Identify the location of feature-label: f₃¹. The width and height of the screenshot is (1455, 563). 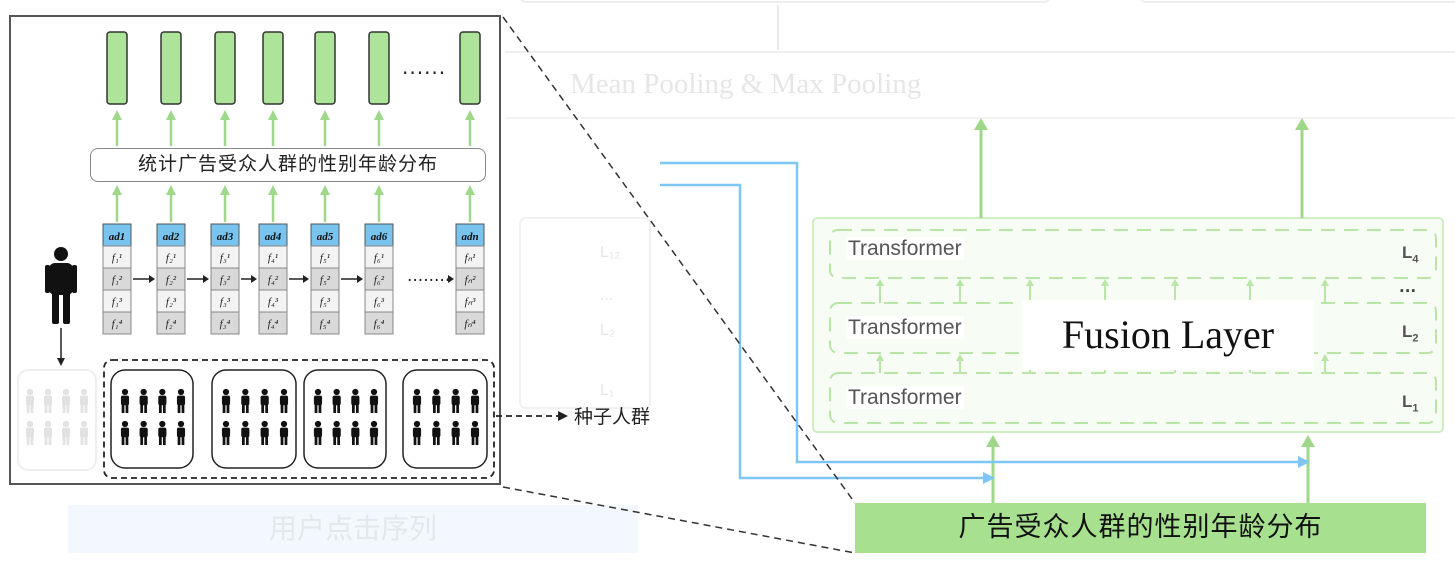
(225, 258).